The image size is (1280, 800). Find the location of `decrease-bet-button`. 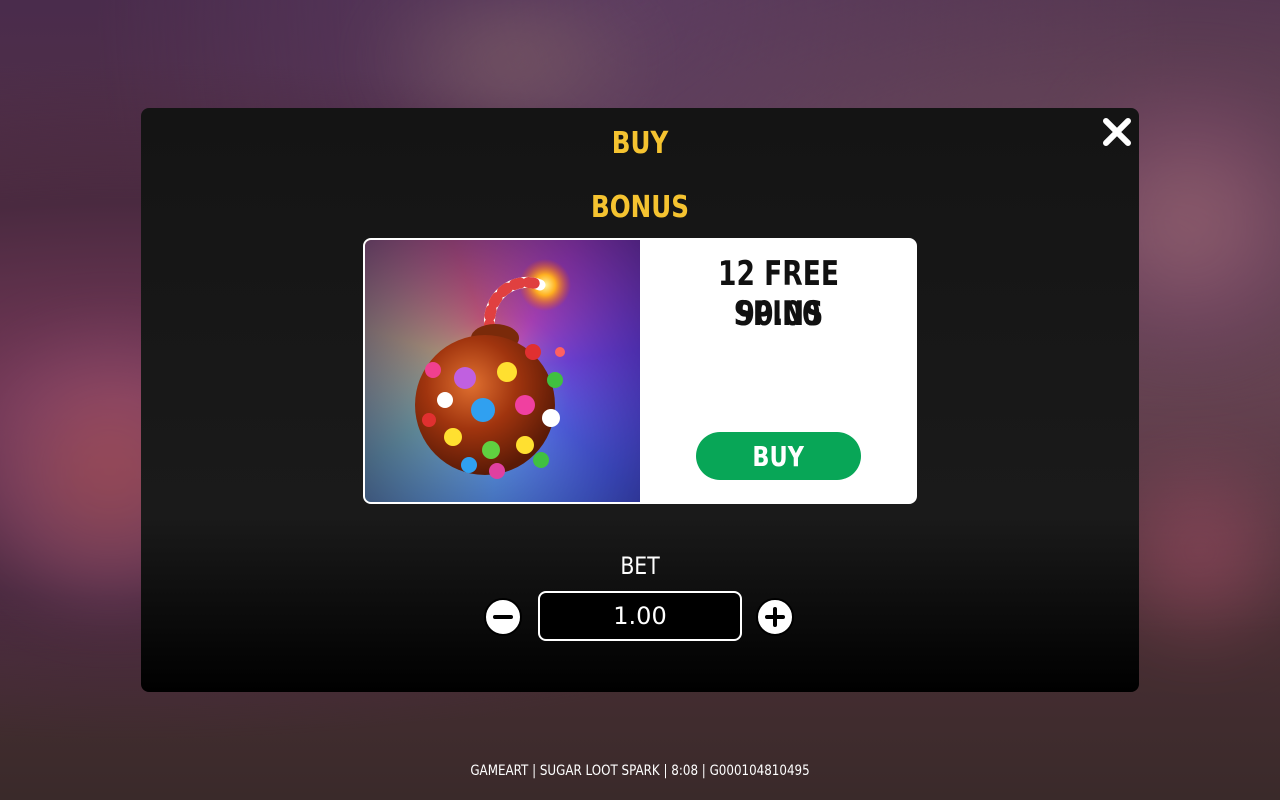

decrease-bet-button is located at coordinates (503, 617).